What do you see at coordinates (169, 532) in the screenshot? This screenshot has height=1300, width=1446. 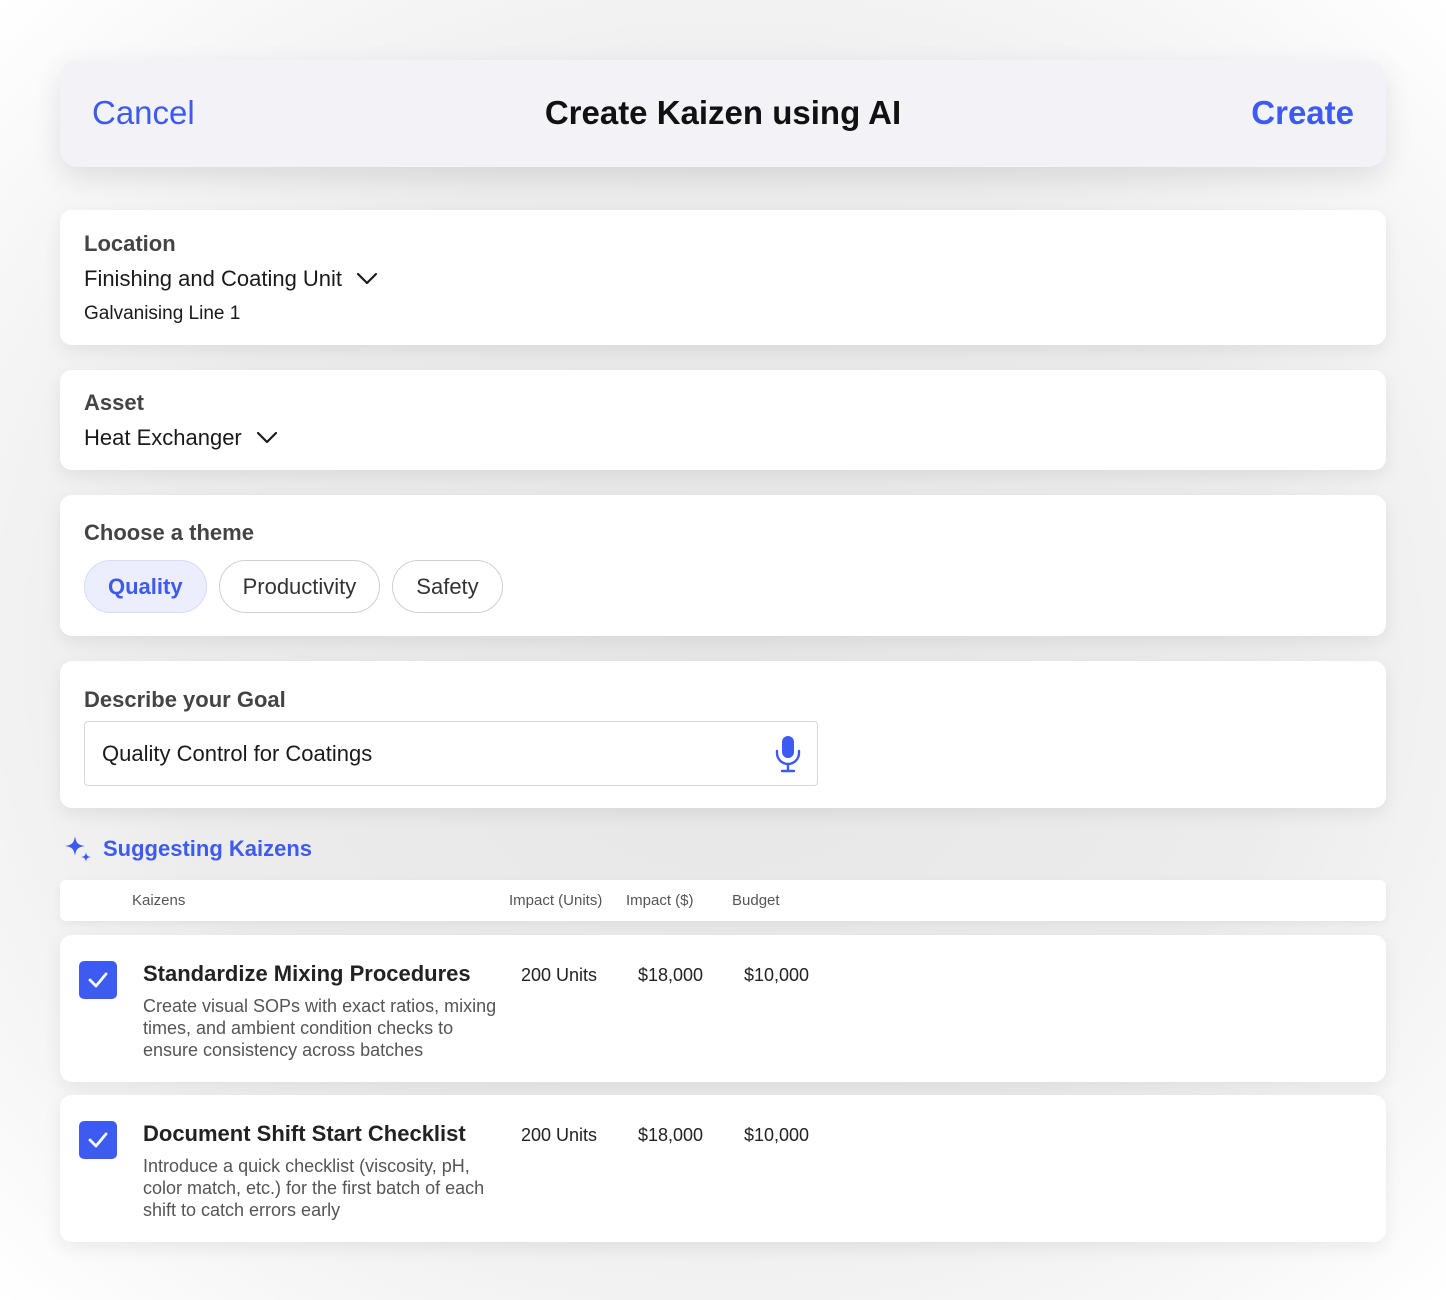 I see `theme-label: Choose a theme` at bounding box center [169, 532].